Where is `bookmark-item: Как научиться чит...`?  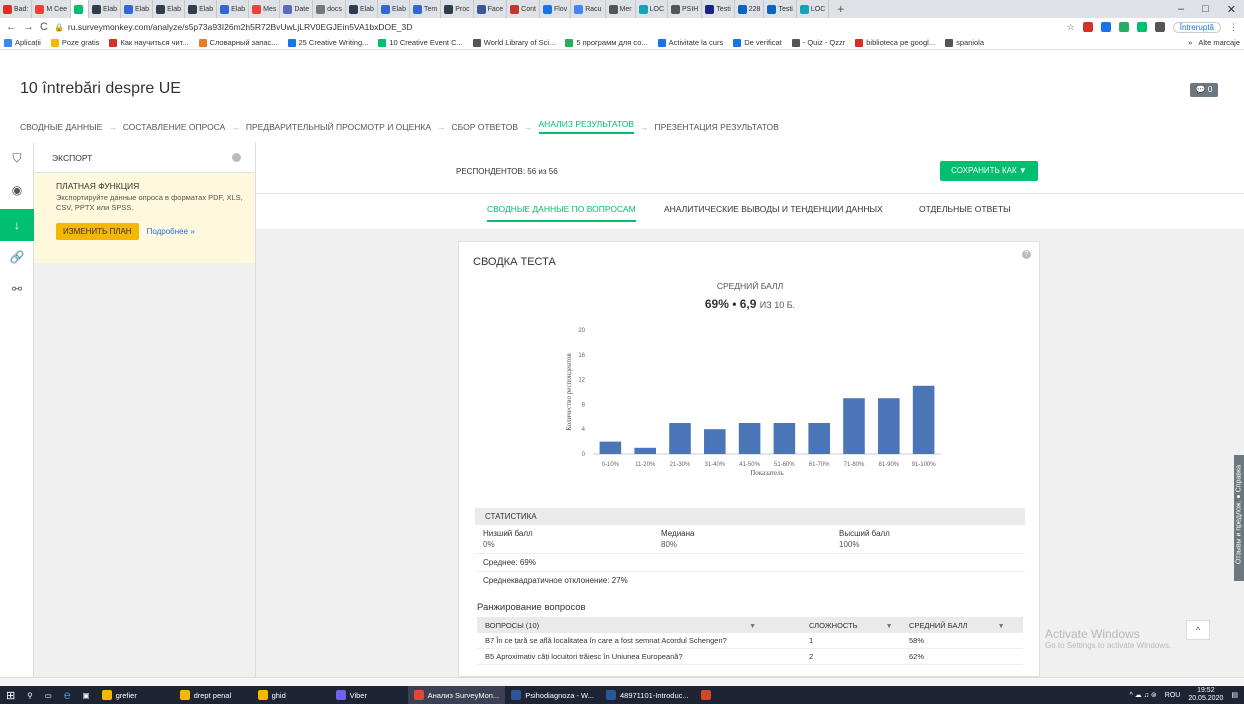
bookmark-item: Как научиться чит... is located at coordinates (149, 42).